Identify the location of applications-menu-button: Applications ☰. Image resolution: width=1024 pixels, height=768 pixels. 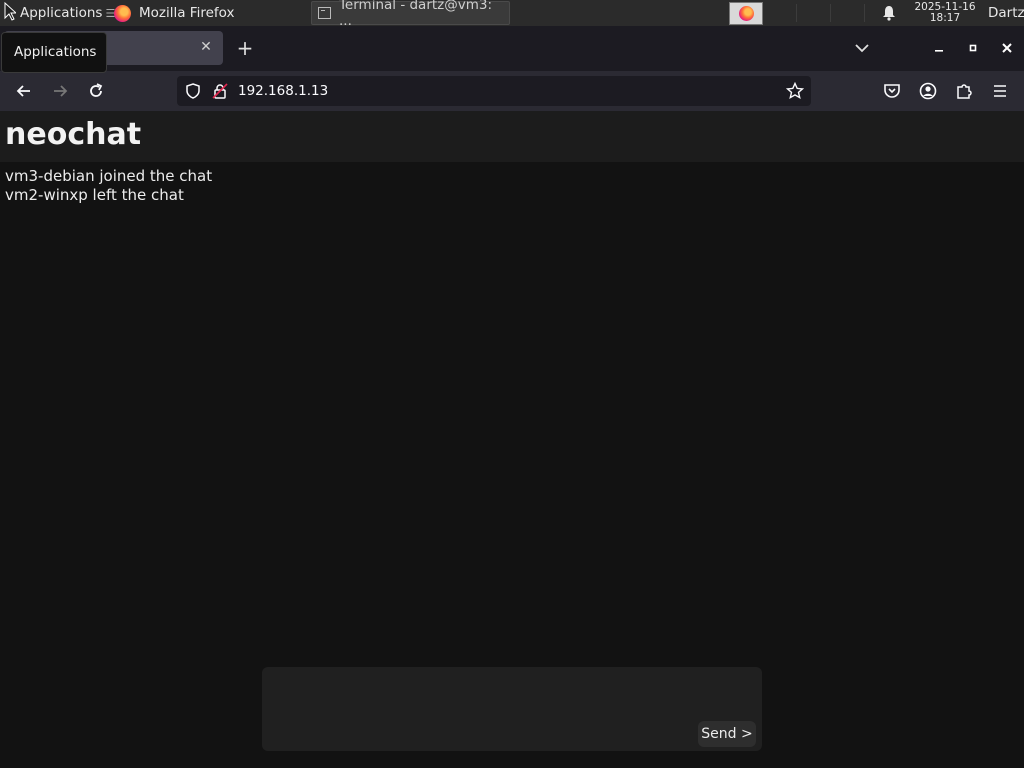
(57, 13).